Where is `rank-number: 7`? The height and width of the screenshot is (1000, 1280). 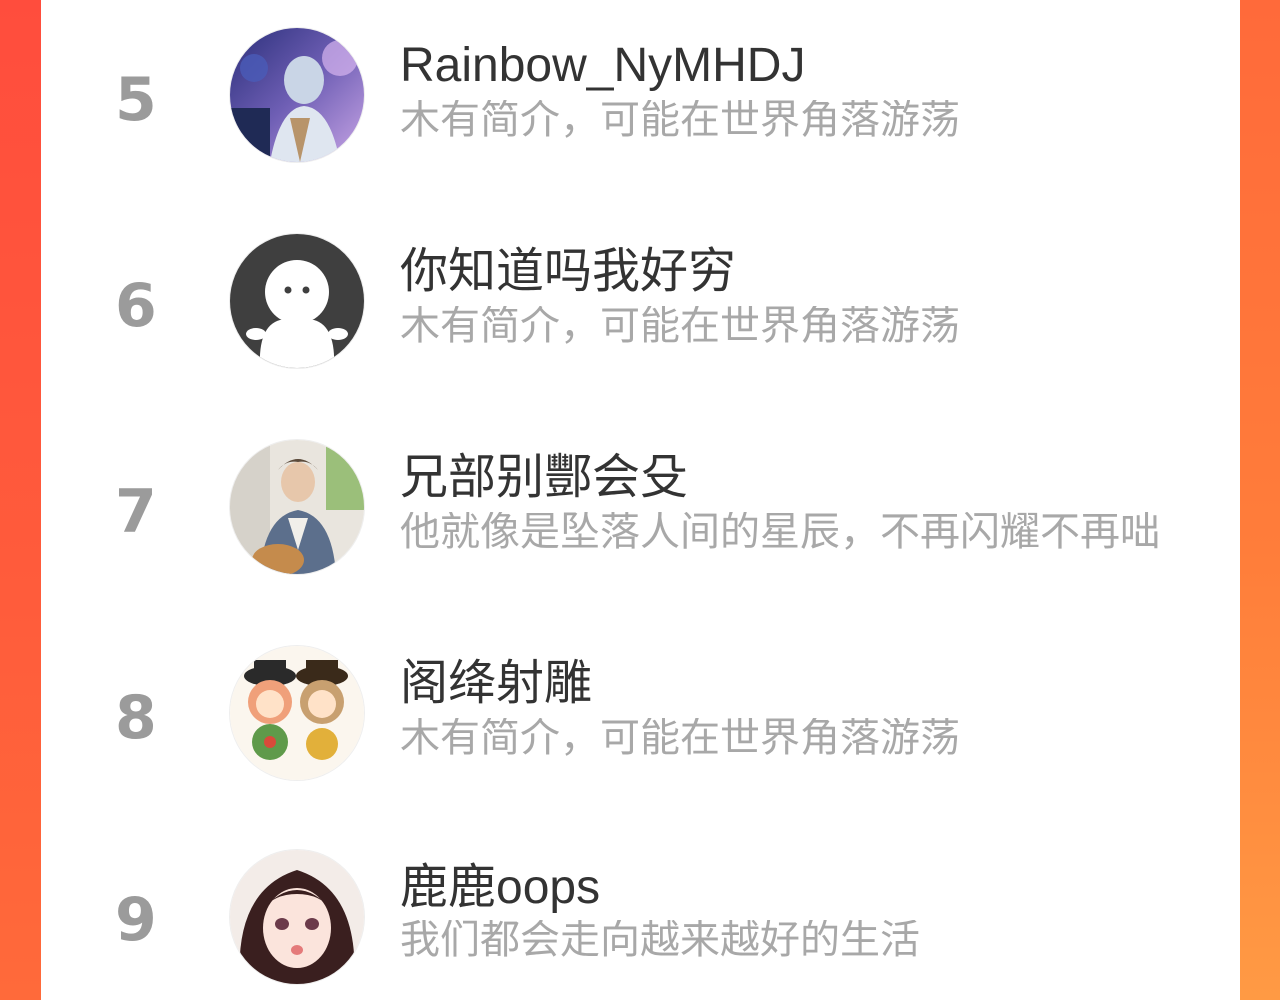 rank-number: 7 is located at coordinates (136, 512).